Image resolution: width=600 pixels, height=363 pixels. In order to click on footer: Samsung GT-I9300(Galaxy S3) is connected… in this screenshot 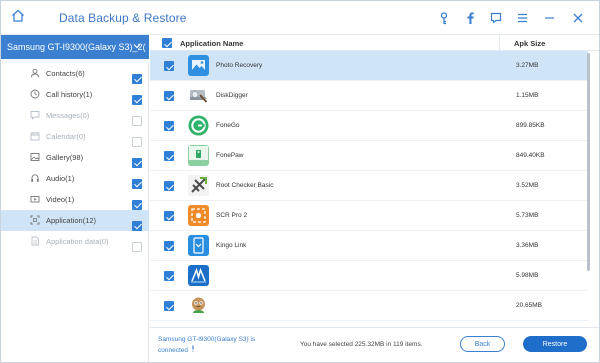, I will do `click(374, 344)`.